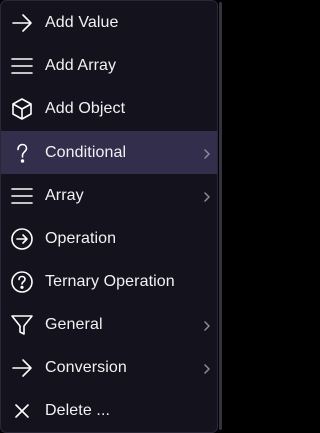 This screenshot has height=433, width=320. What do you see at coordinates (22, 282) in the screenshot?
I see `circle-question-icon` at bounding box center [22, 282].